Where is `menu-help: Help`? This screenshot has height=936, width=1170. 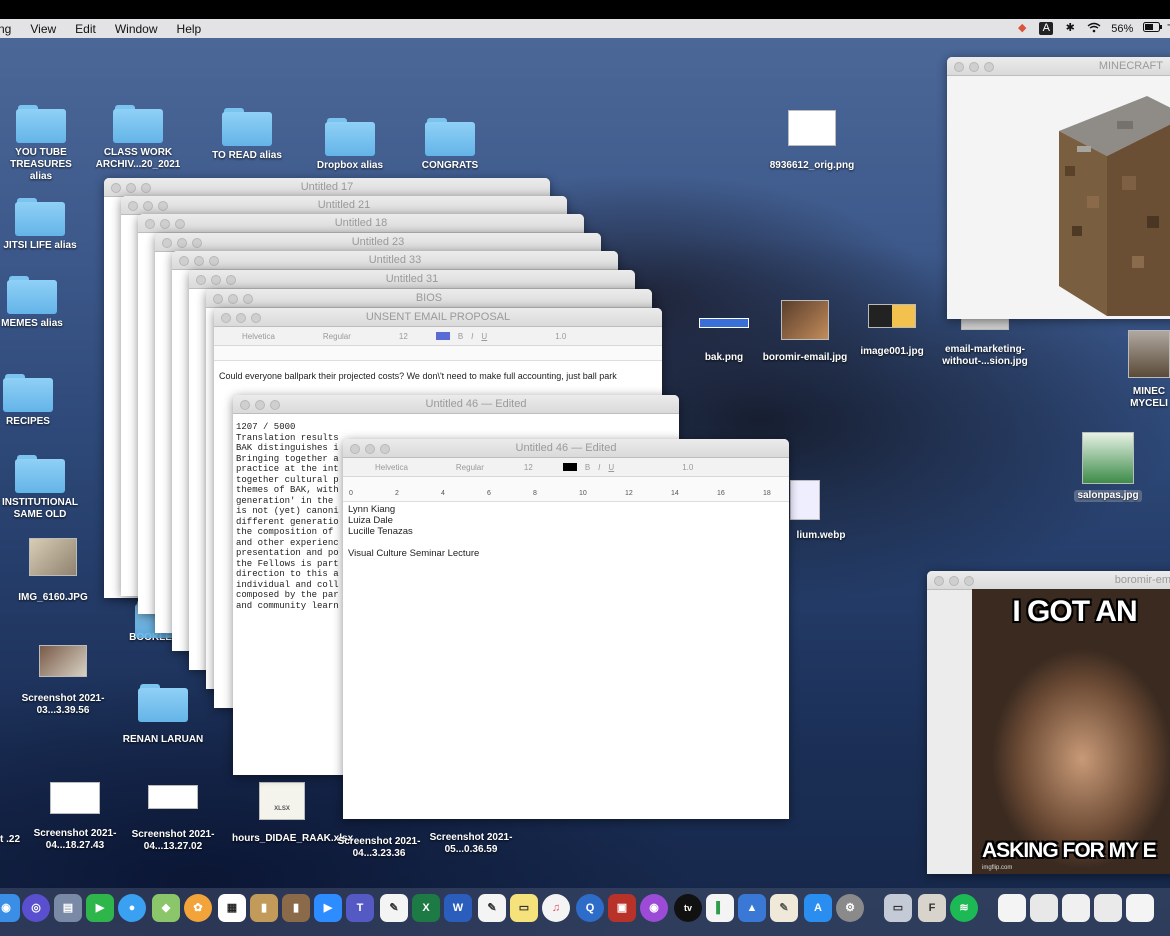
menu-help: Help is located at coordinates (189, 29).